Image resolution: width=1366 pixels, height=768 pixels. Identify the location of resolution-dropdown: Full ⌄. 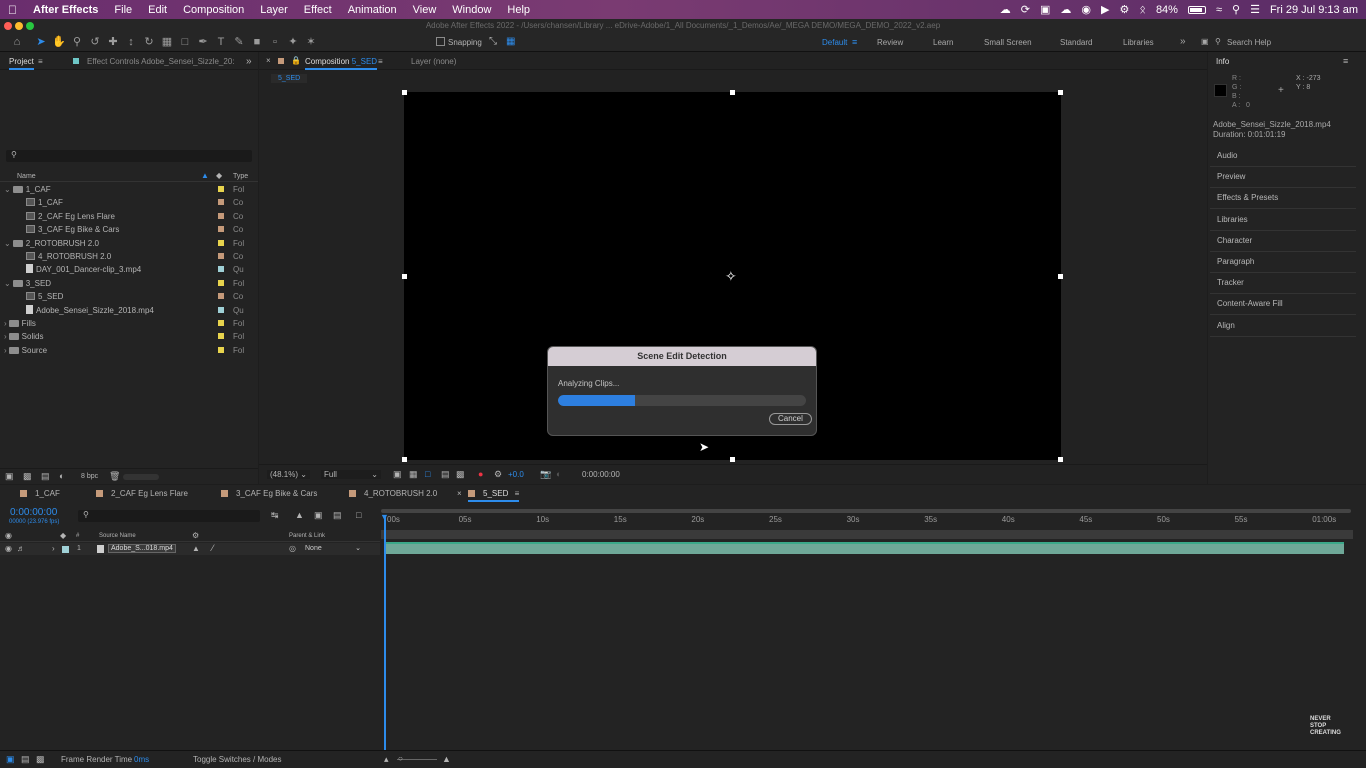
(351, 474).